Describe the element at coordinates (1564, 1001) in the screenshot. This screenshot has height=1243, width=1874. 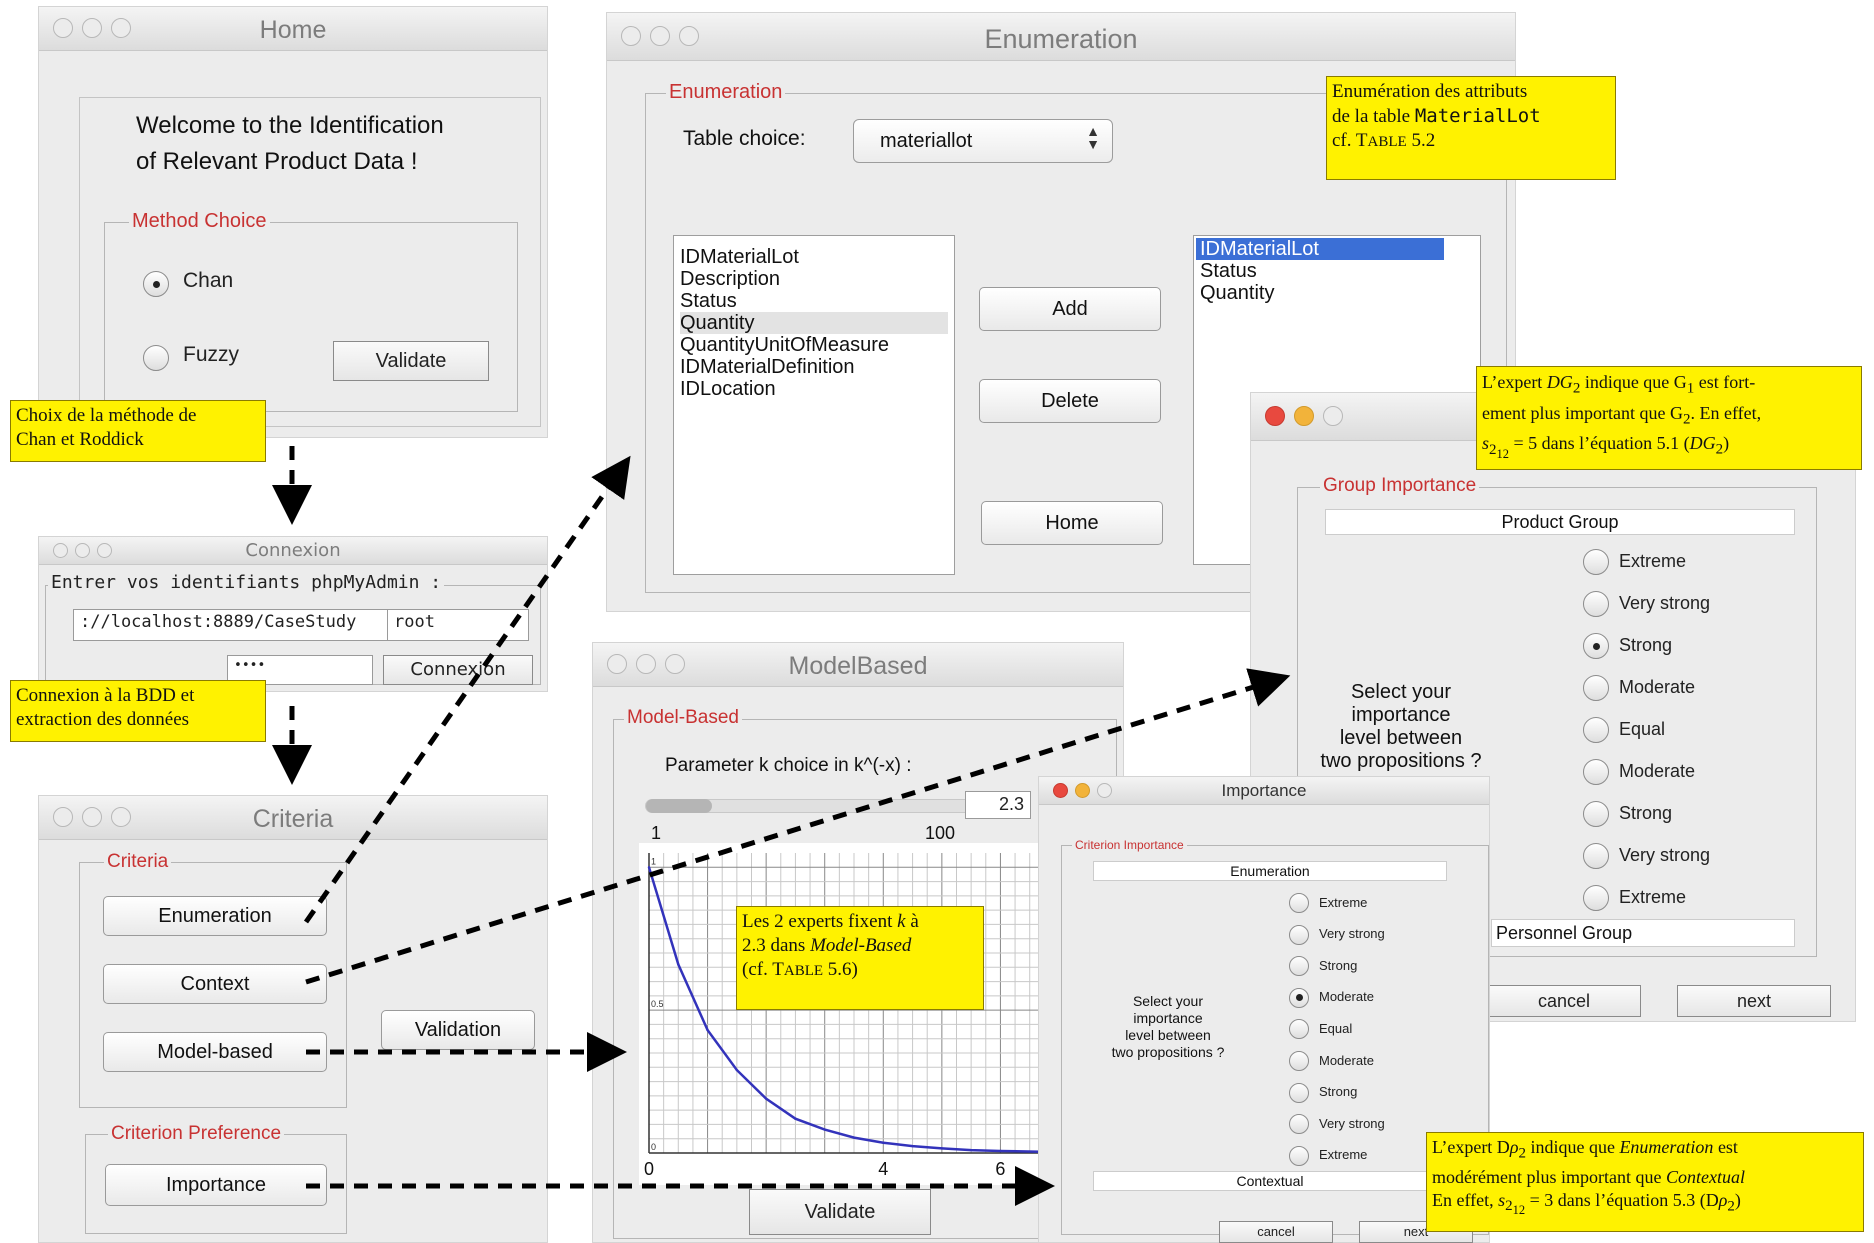
I see `group-cancel-button: cancel` at that location.